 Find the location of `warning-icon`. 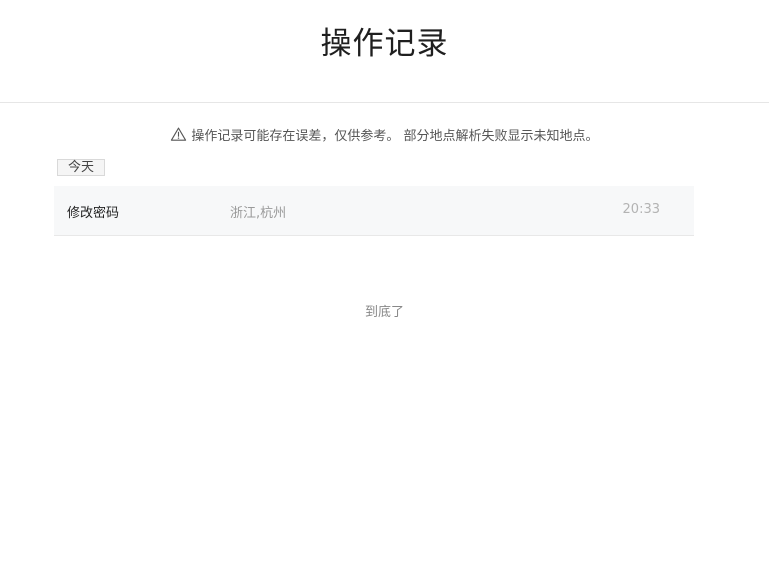

warning-icon is located at coordinates (179, 134).